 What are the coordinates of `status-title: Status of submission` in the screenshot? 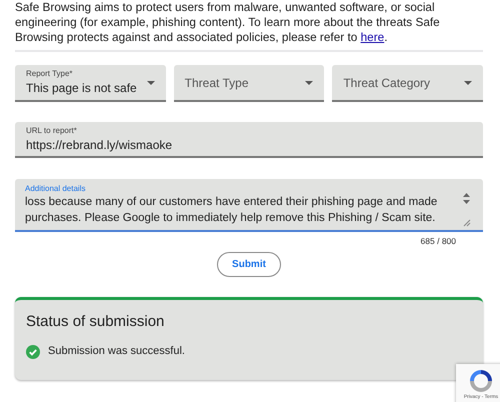 It's located at (96, 322).